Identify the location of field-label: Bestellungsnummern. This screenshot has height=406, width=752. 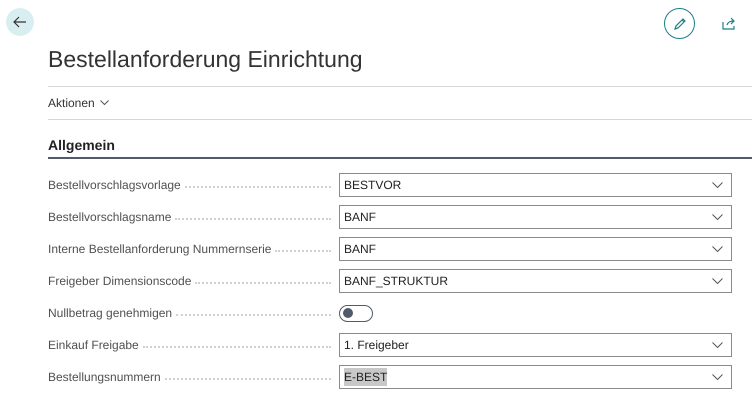
(104, 377).